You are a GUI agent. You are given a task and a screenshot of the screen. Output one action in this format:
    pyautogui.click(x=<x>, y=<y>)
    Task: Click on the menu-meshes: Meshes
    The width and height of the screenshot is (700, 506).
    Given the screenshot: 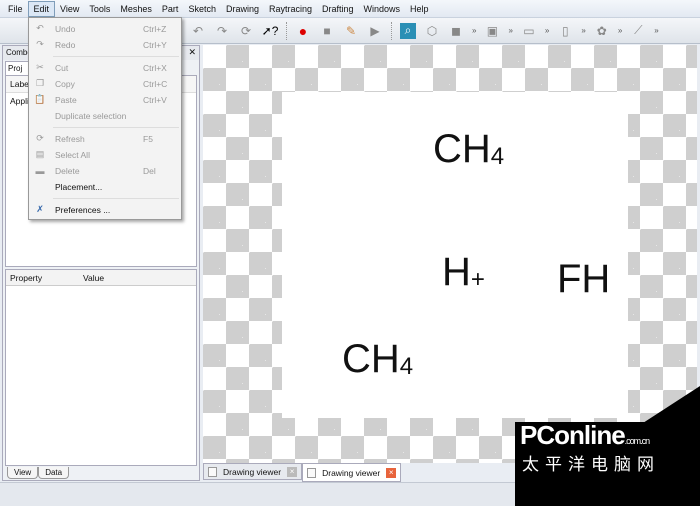 What is the action you would take?
    pyautogui.click(x=136, y=9)
    